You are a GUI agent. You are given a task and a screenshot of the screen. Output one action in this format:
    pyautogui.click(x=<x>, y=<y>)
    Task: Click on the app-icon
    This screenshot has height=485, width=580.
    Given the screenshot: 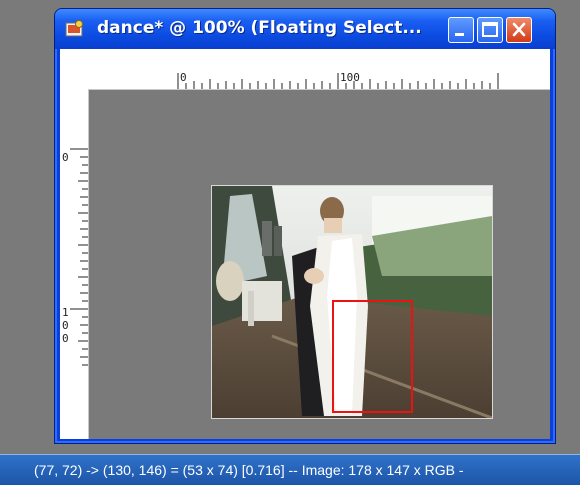 What is the action you would take?
    pyautogui.click(x=75, y=29)
    